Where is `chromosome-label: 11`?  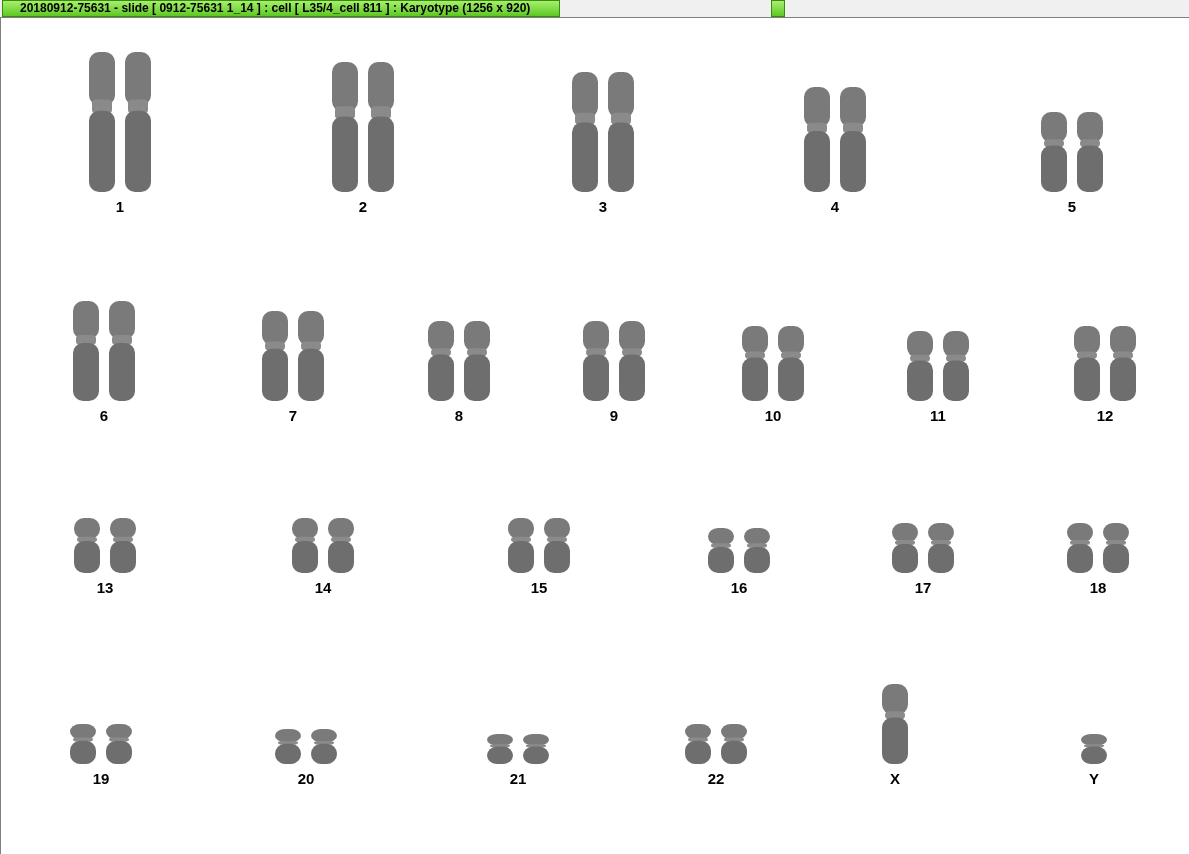 chromosome-label: 11 is located at coordinates (938, 416).